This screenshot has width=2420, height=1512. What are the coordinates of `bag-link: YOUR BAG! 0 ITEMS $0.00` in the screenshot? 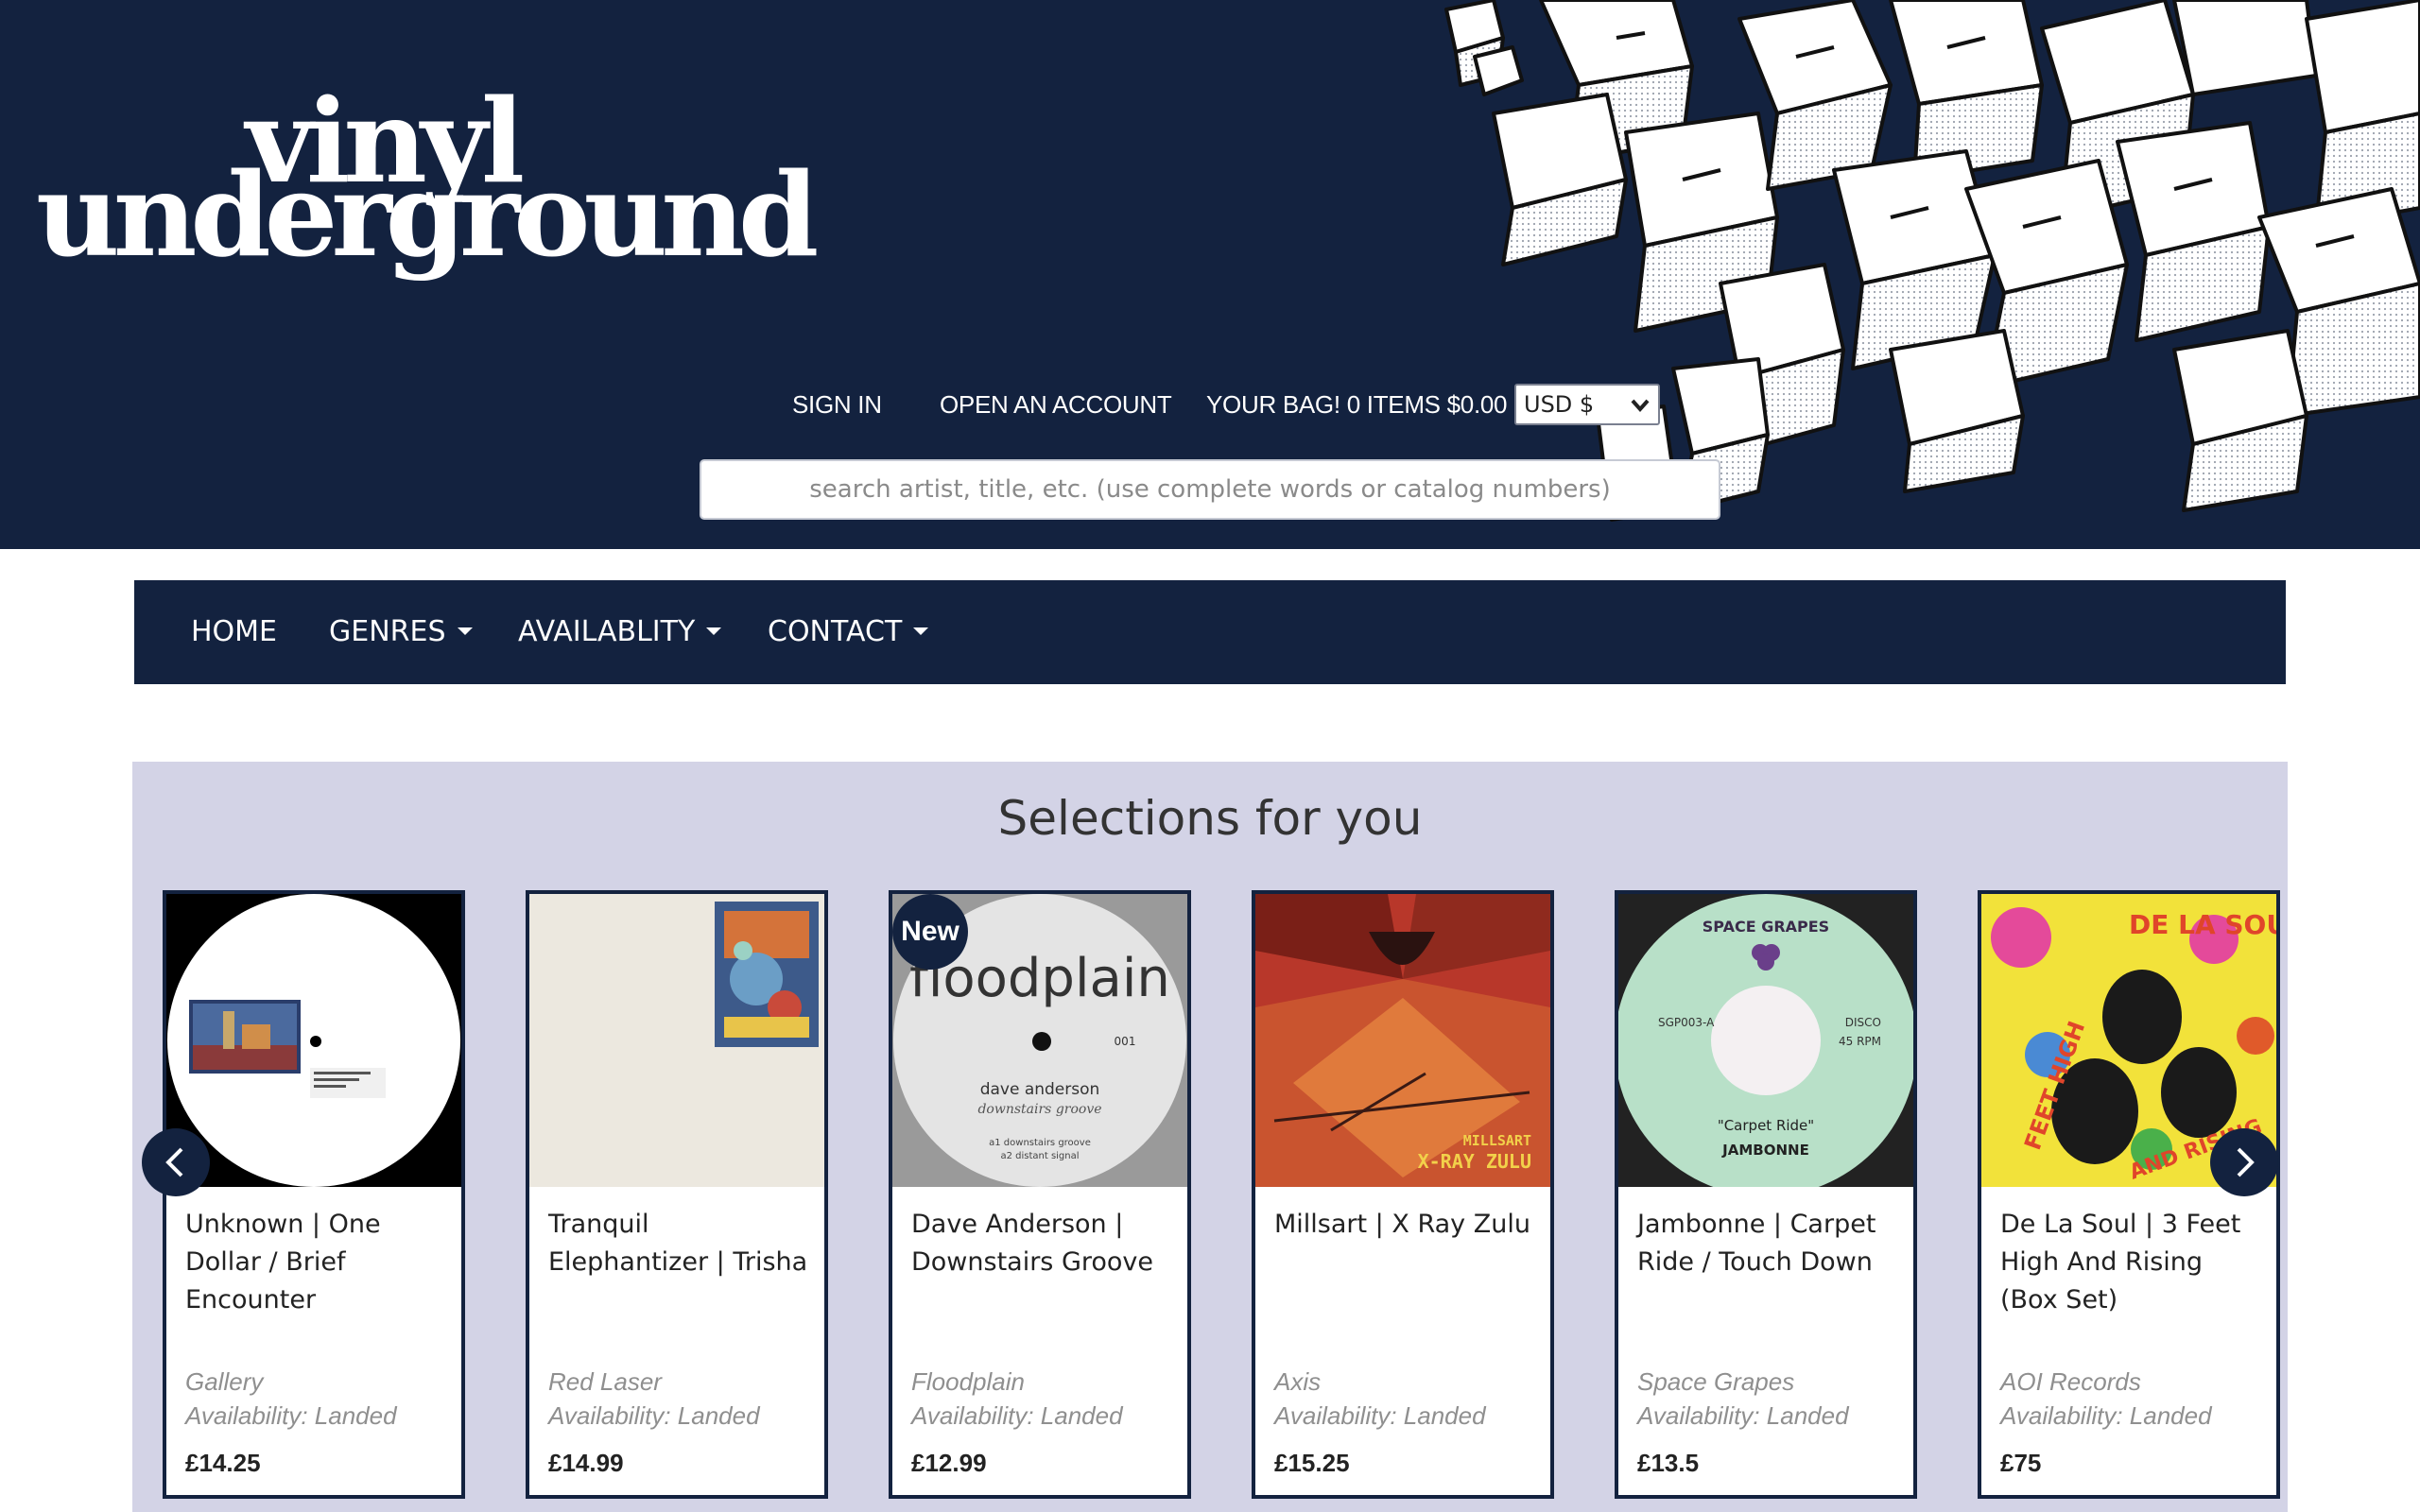 It's located at (1357, 404).